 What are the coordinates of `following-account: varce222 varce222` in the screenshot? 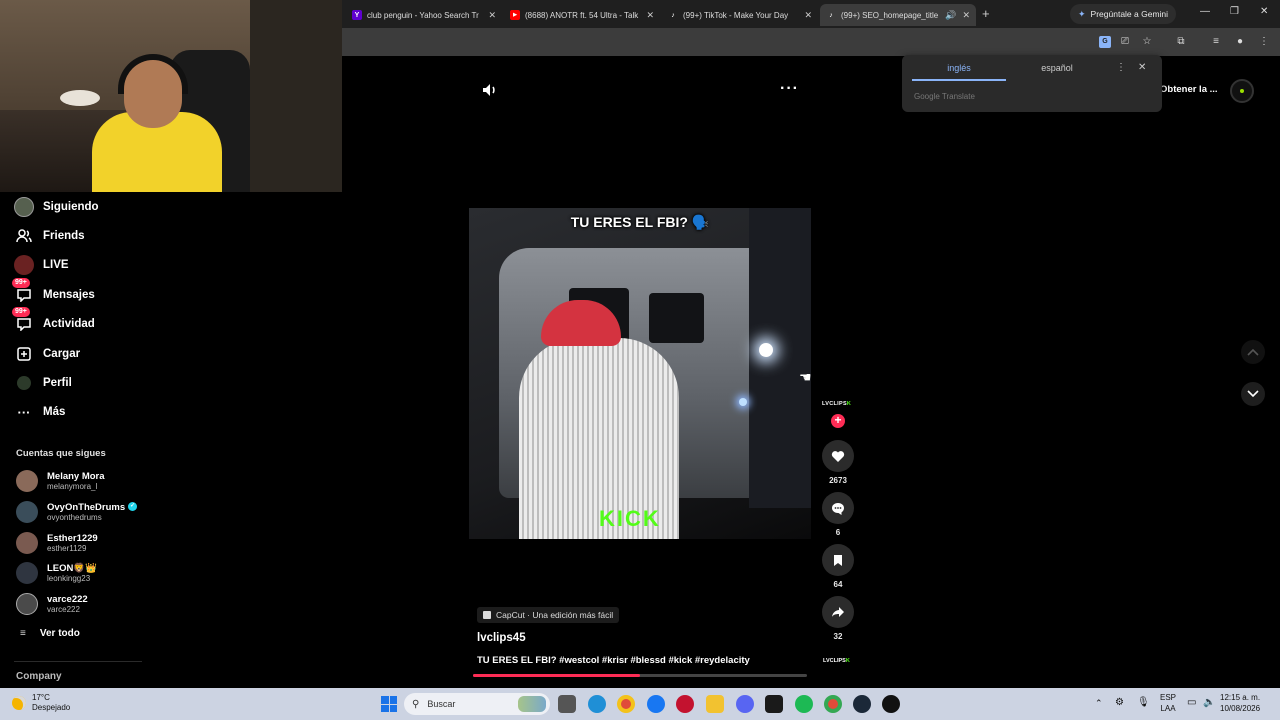 It's located at (52, 604).